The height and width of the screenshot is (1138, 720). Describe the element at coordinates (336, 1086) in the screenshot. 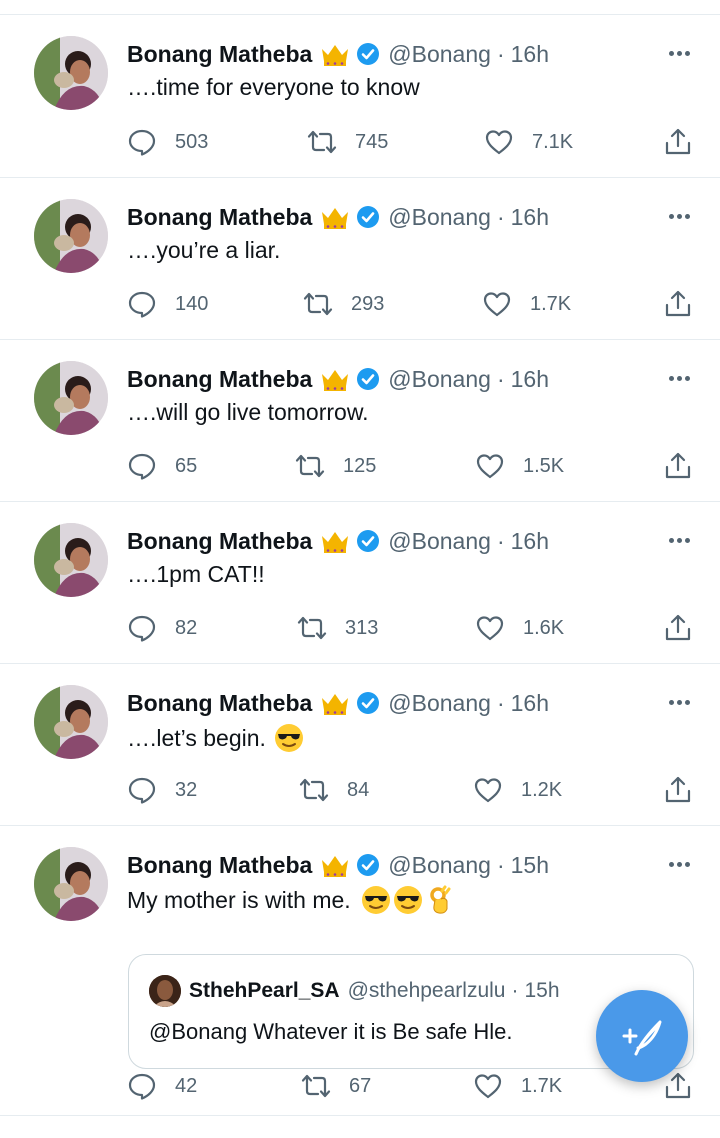

I see `retweet-button: 67` at that location.